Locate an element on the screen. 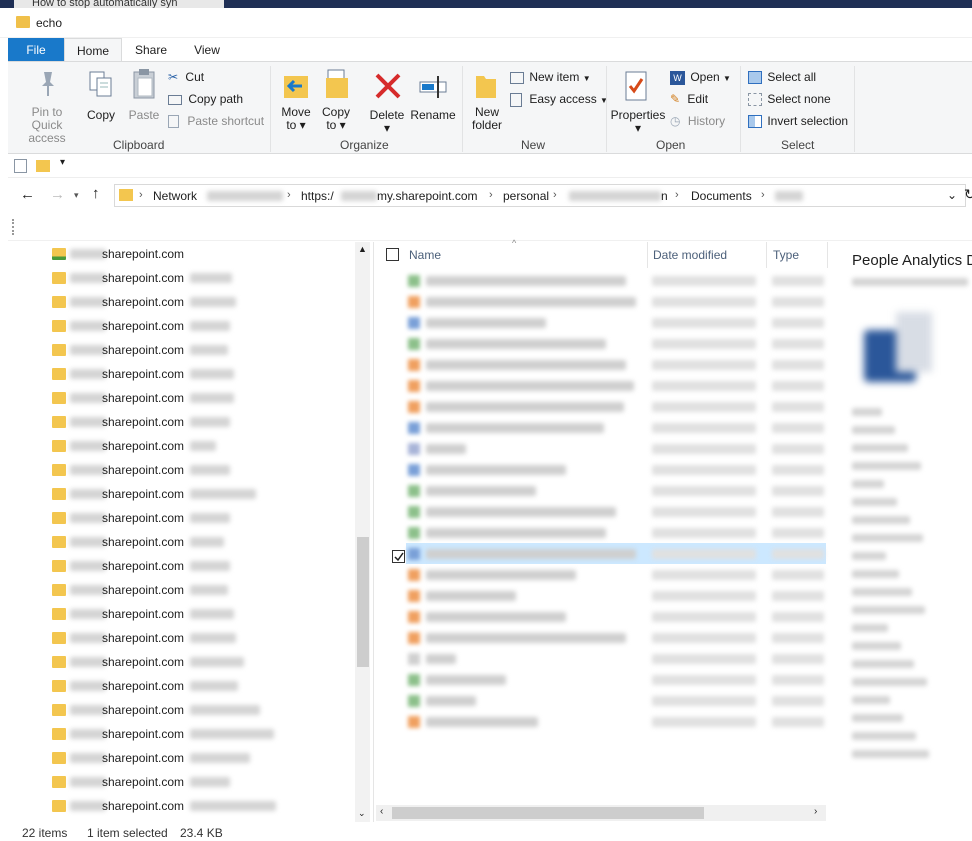  paste-shortcut-button: Paste shortcut is located at coordinates (216, 121).